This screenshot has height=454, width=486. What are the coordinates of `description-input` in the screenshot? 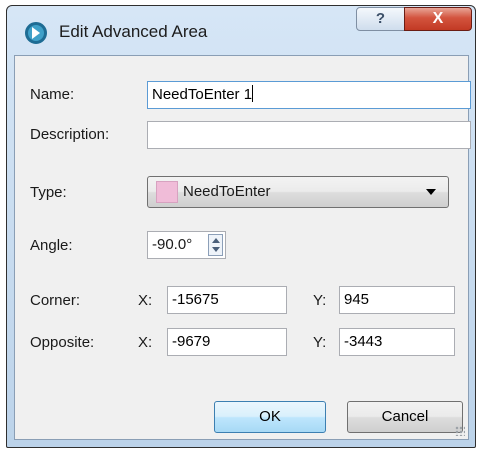 It's located at (309, 135).